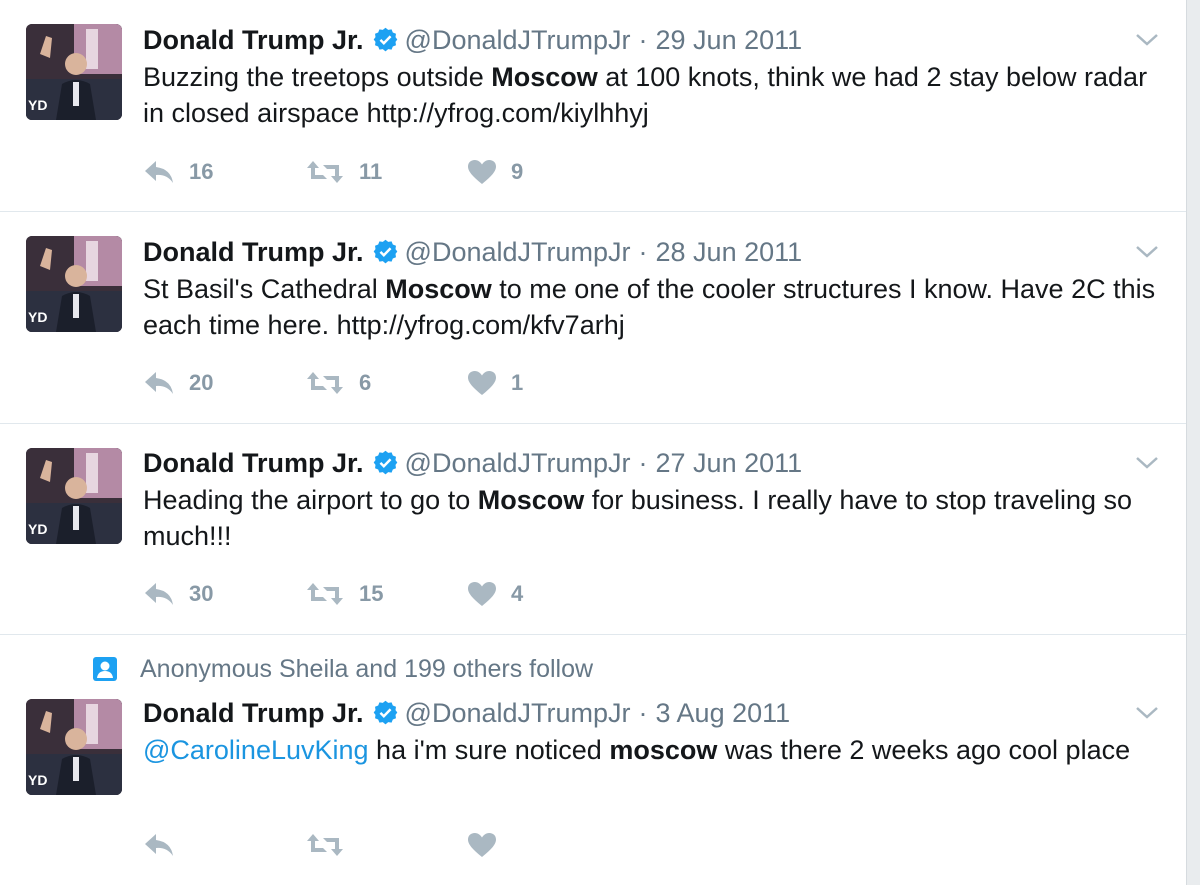 This screenshot has width=1200, height=885. I want to click on tweet-date: 29 Jun 2011, so click(729, 40).